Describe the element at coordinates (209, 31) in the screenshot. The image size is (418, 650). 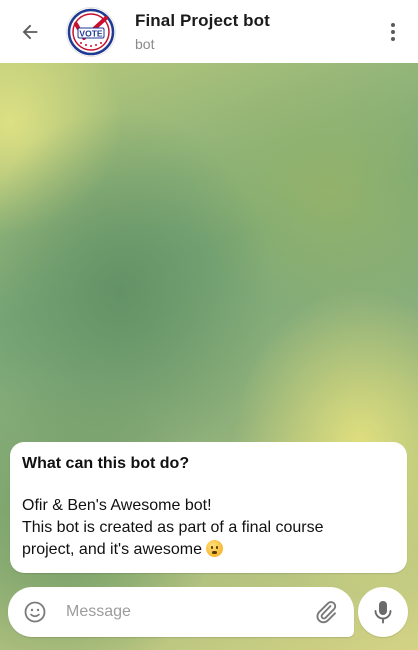
I see `chat-header: VOTE Final Project bot bot` at that location.